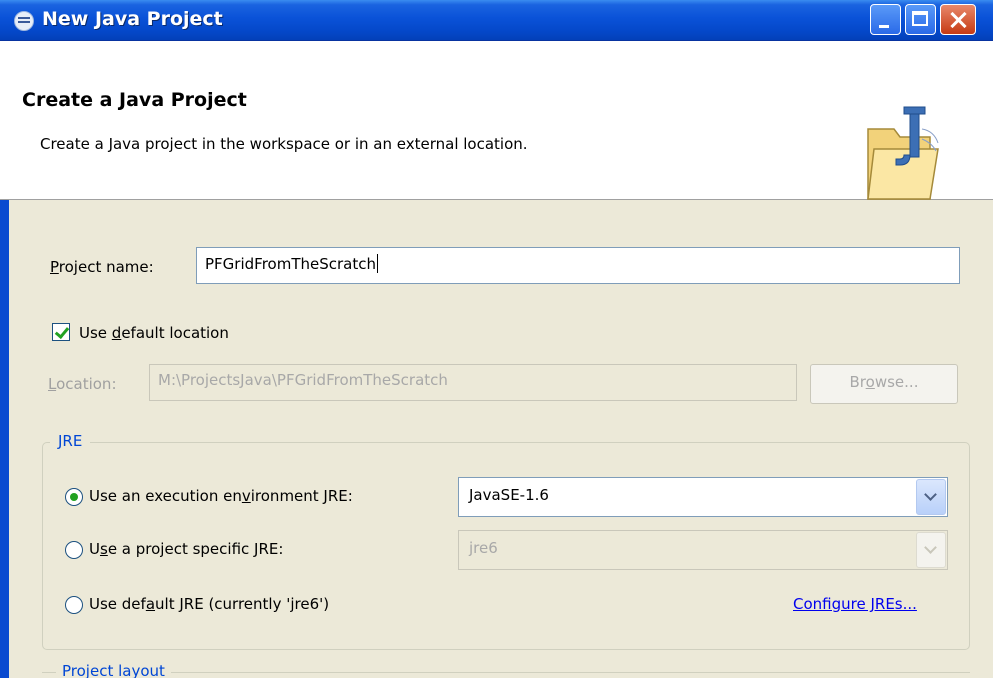 The width and height of the screenshot is (993, 678). Describe the element at coordinates (74, 605) in the screenshot. I see `default-jre-radio` at that location.